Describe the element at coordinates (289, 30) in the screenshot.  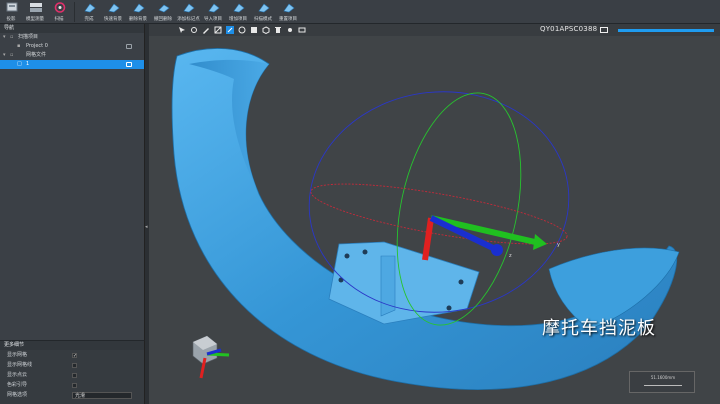
I see `visibility-icon` at that location.